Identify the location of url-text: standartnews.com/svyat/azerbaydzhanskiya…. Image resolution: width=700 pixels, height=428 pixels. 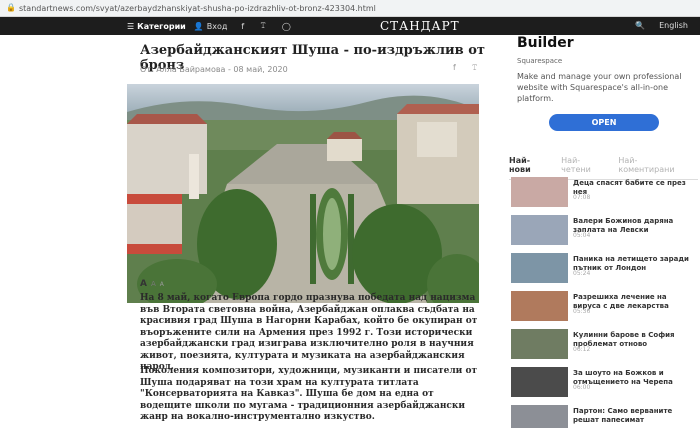
(197, 8).